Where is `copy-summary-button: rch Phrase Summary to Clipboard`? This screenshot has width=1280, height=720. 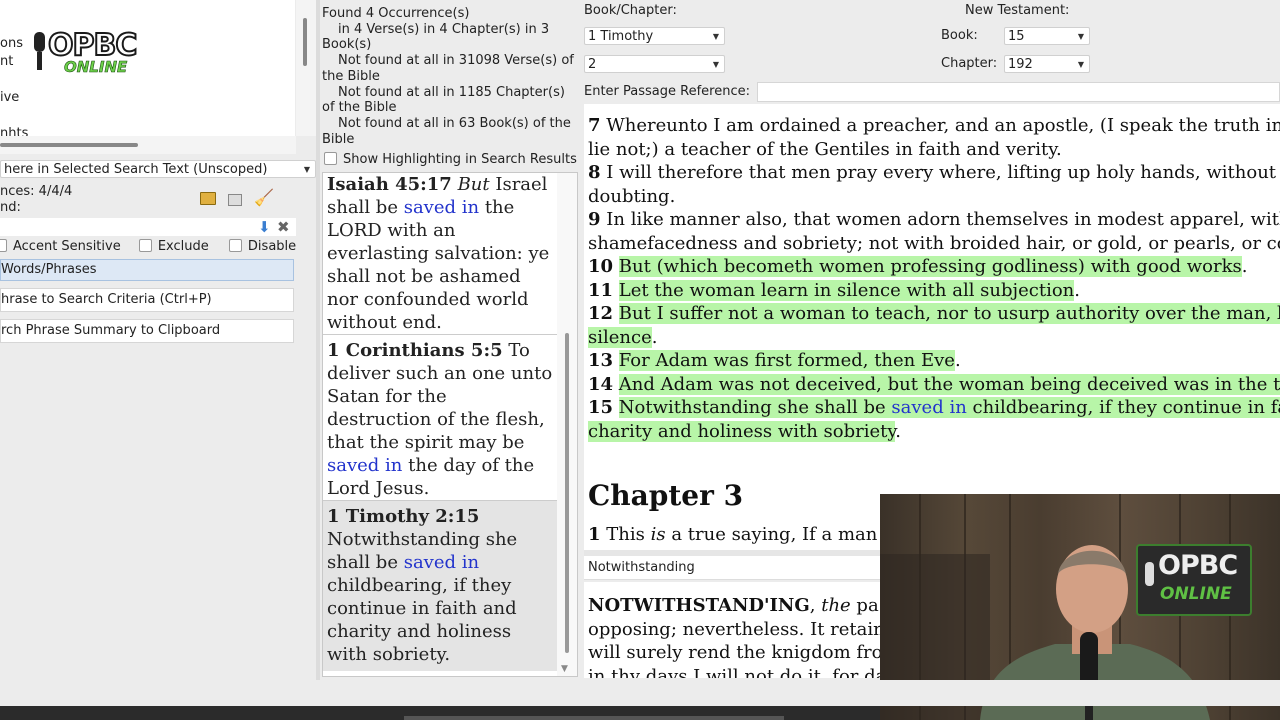 copy-summary-button: rch Phrase Summary to Clipboard is located at coordinates (147, 331).